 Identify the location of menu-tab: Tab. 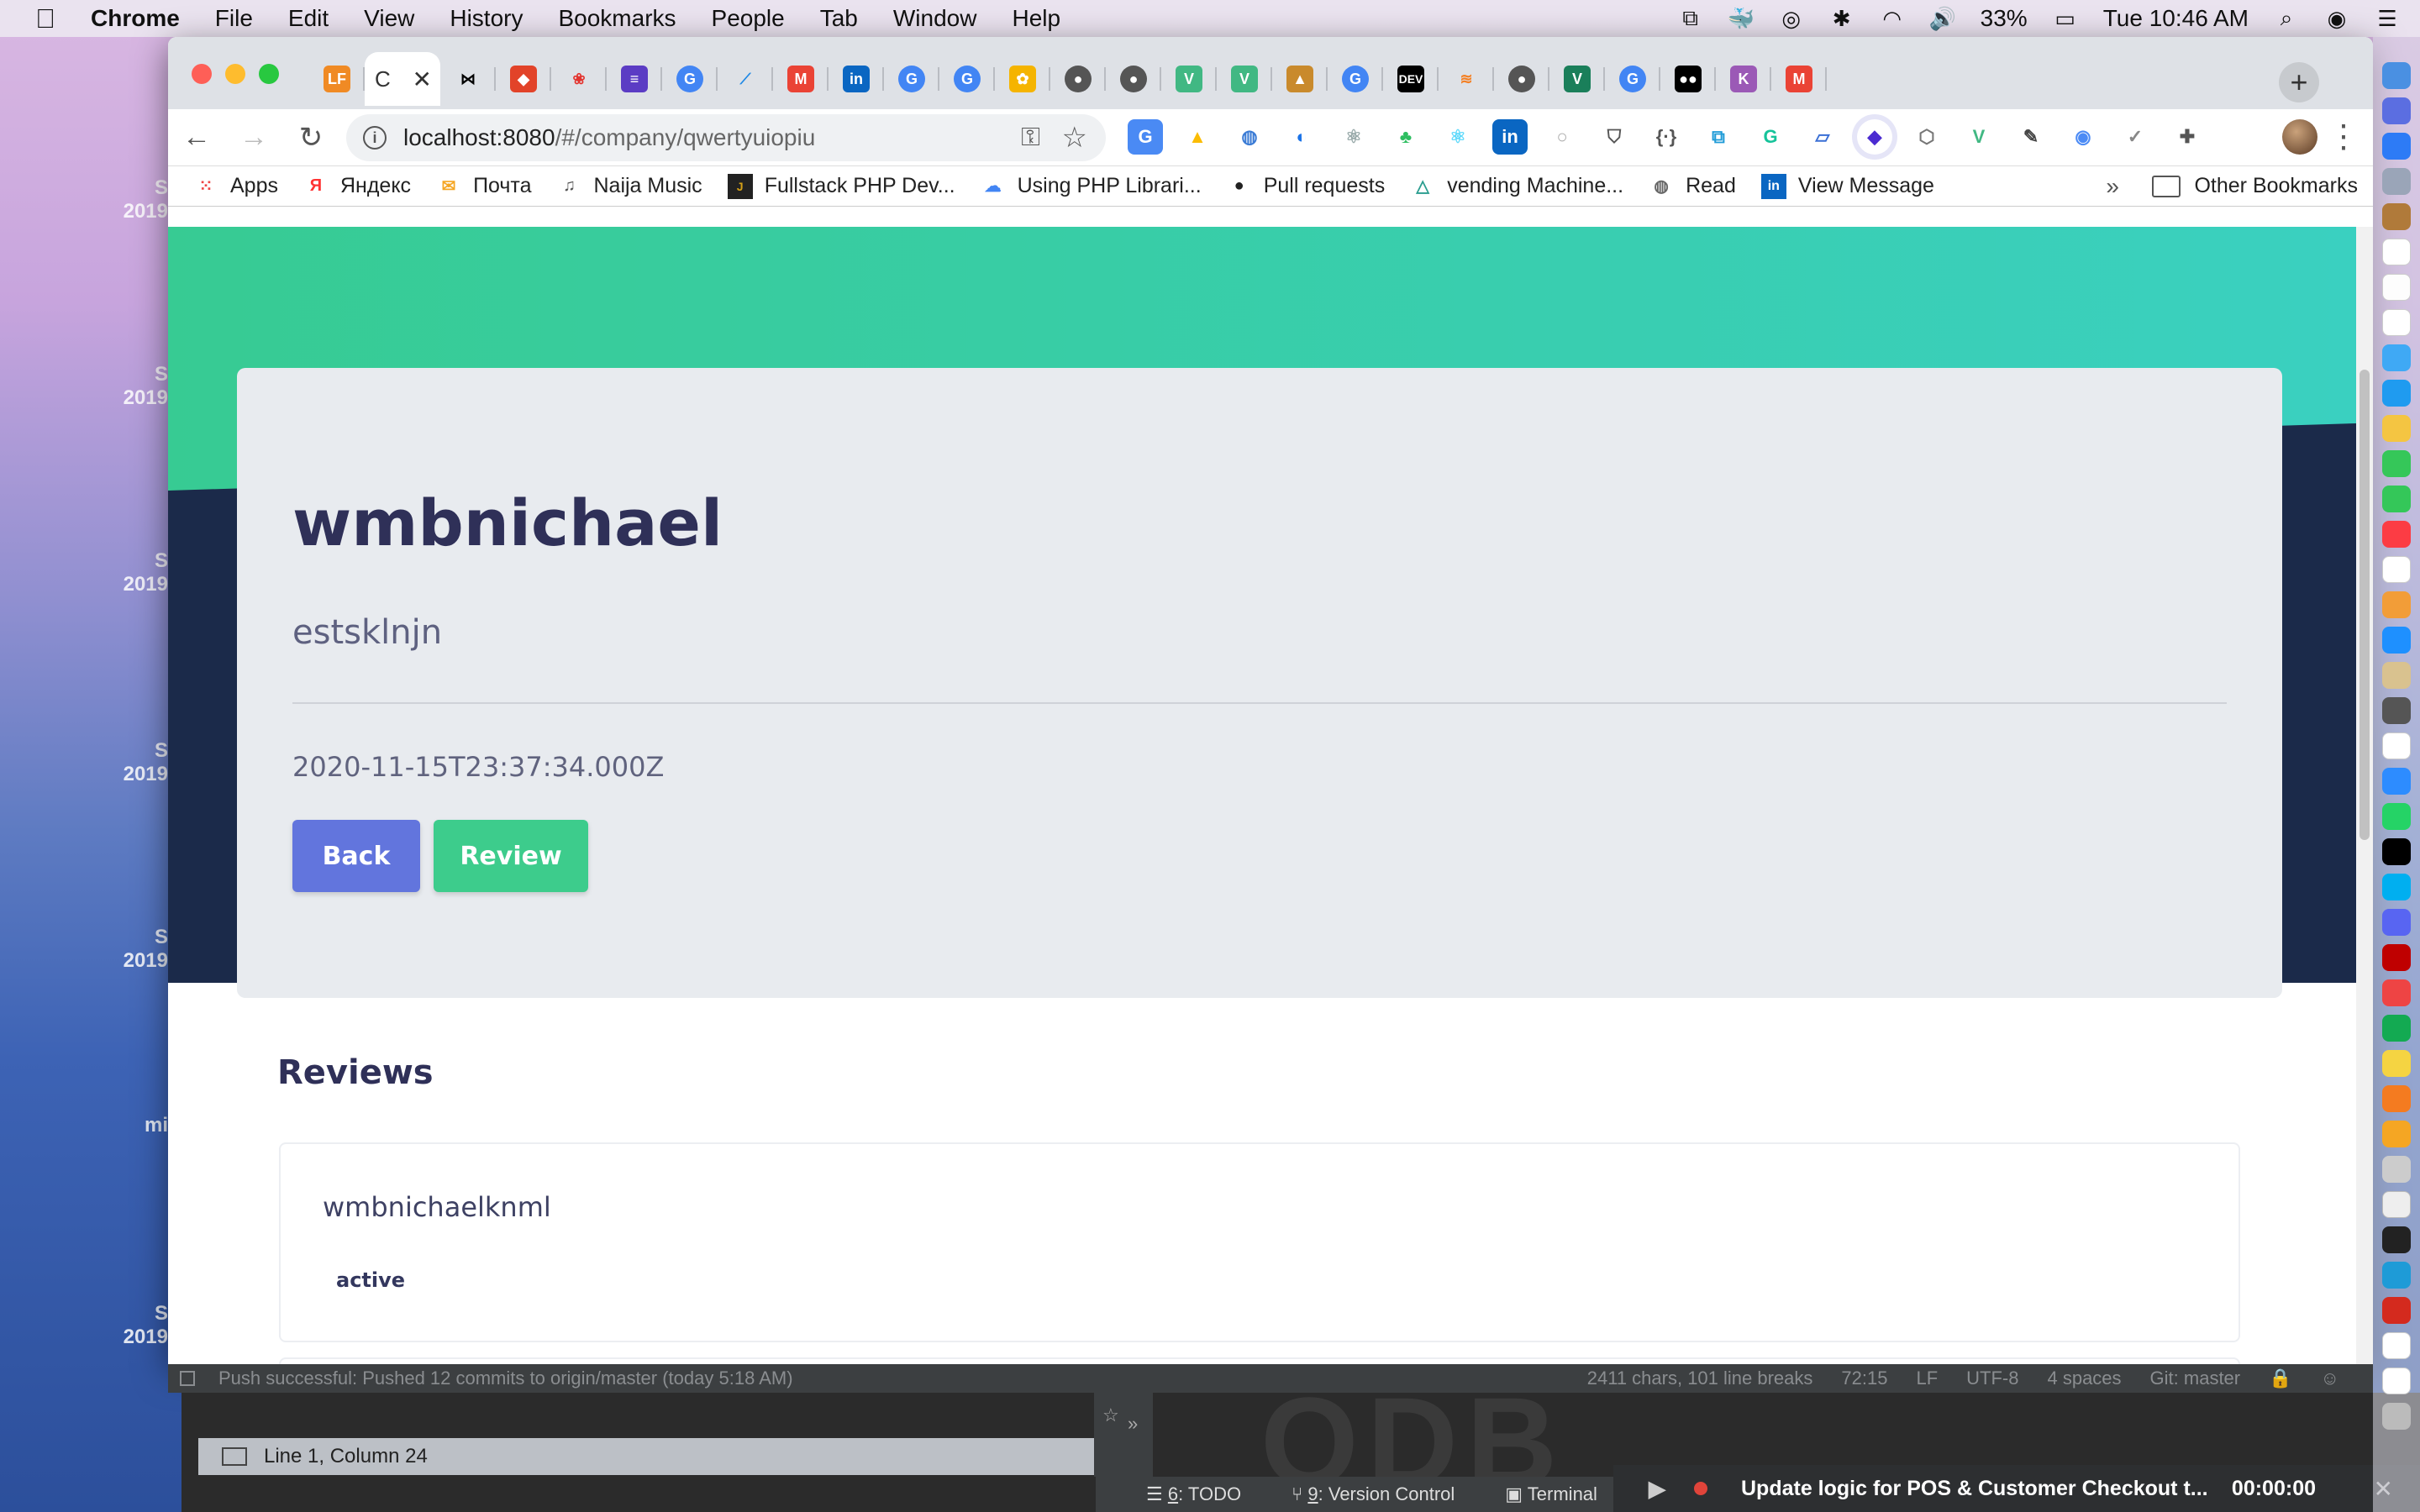
(839, 18).